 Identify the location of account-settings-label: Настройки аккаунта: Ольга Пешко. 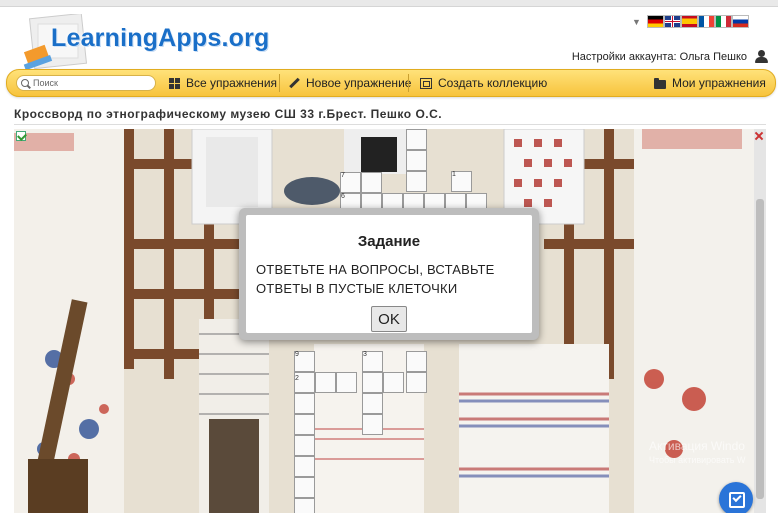
(659, 57).